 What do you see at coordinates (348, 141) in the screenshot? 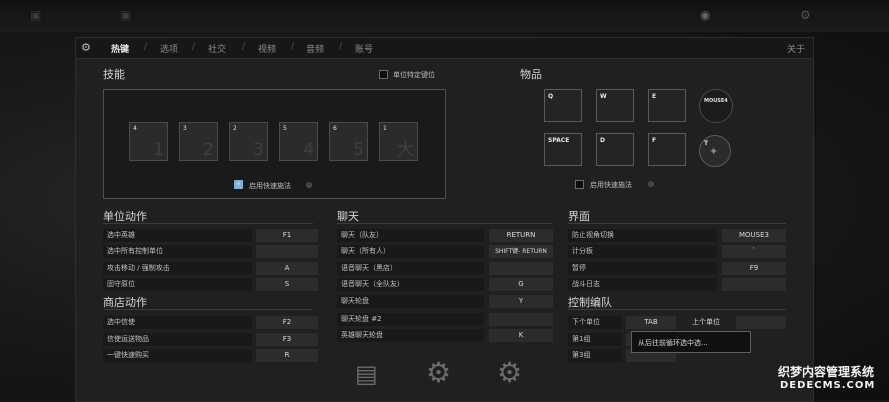
I see `skill-slot-5: 6 5` at bounding box center [348, 141].